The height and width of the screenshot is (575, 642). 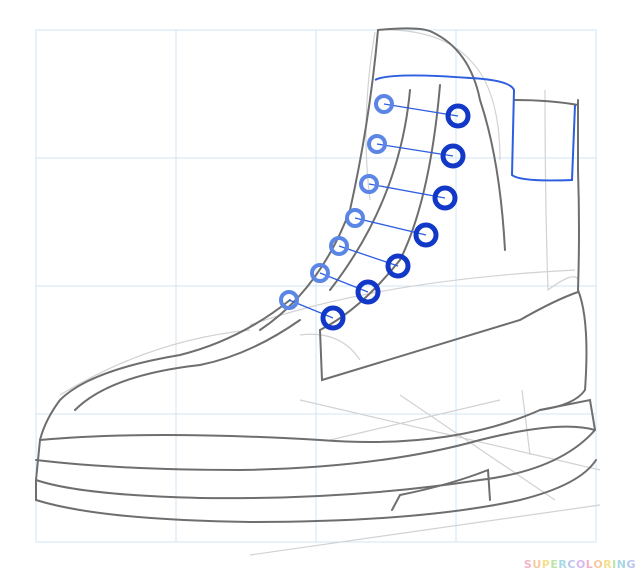 What do you see at coordinates (621, 564) in the screenshot?
I see `watermark-letter: N` at bounding box center [621, 564].